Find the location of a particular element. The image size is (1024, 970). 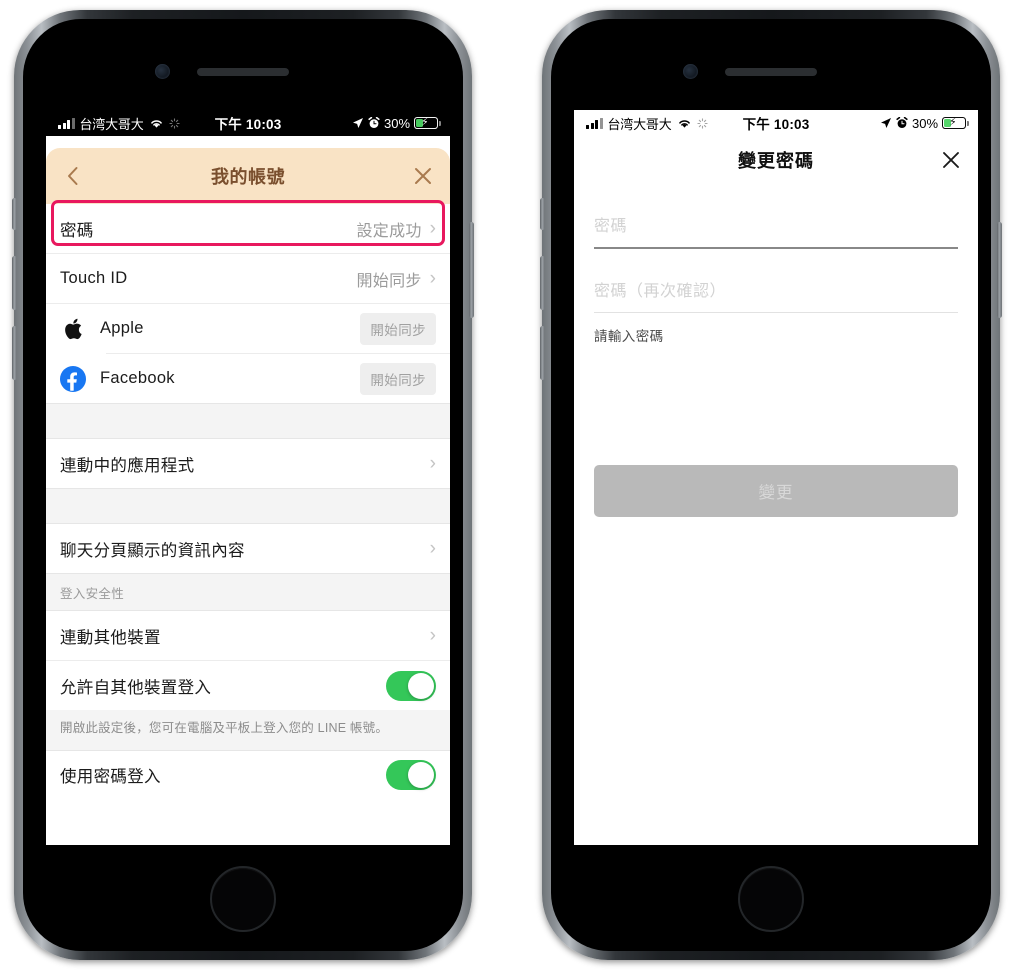

modal-header: 我的帳號 is located at coordinates (248, 176).